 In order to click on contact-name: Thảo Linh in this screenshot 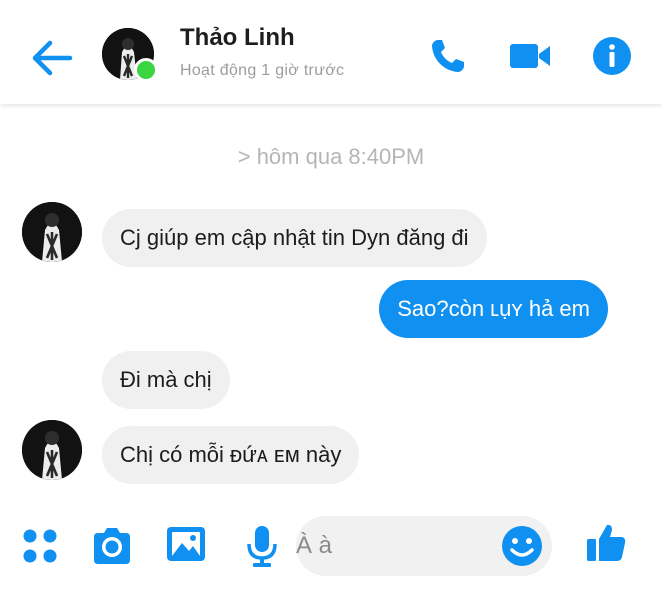, I will do `click(237, 38)`.